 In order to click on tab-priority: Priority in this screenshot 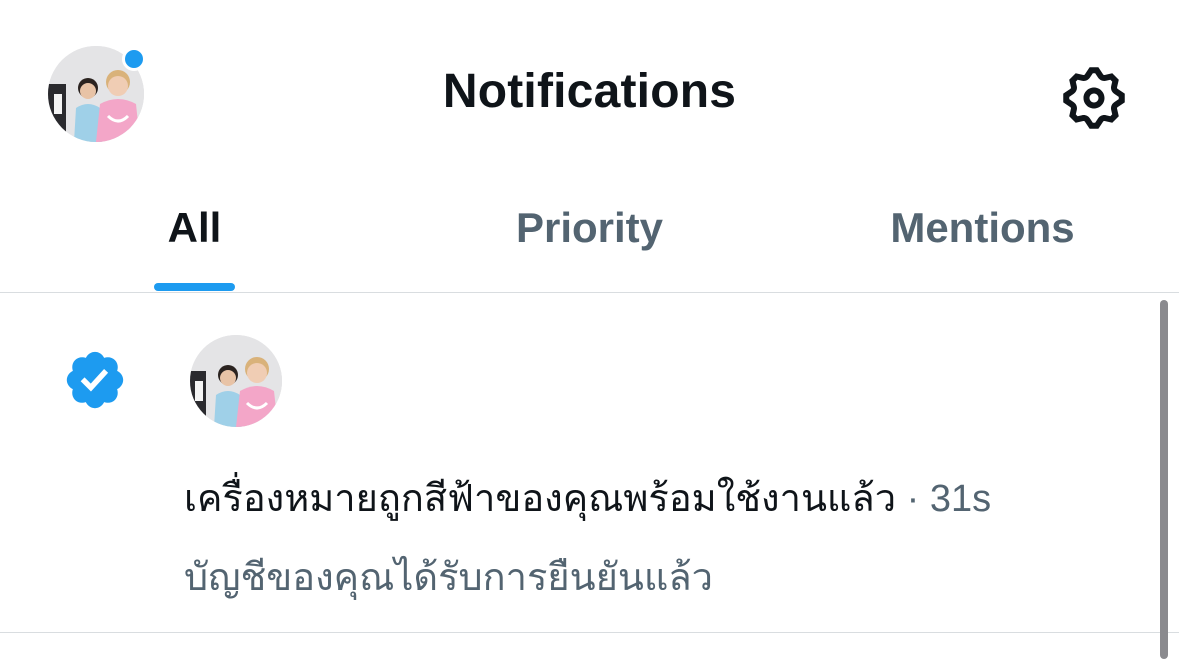, I will do `click(589, 238)`.